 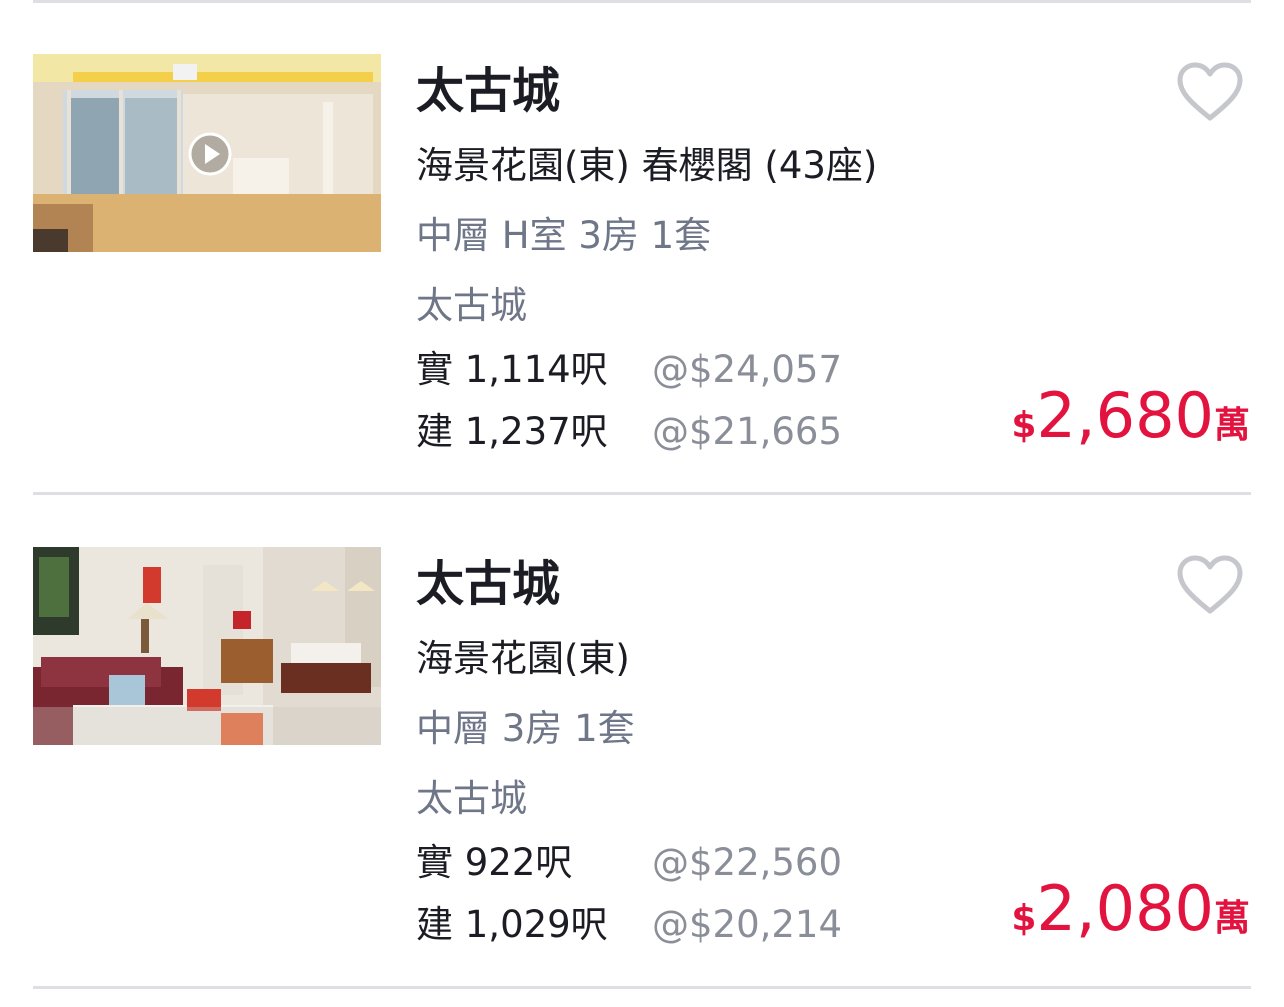 What do you see at coordinates (1125, 908) in the screenshot?
I see `price-amount: 2,080` at bounding box center [1125, 908].